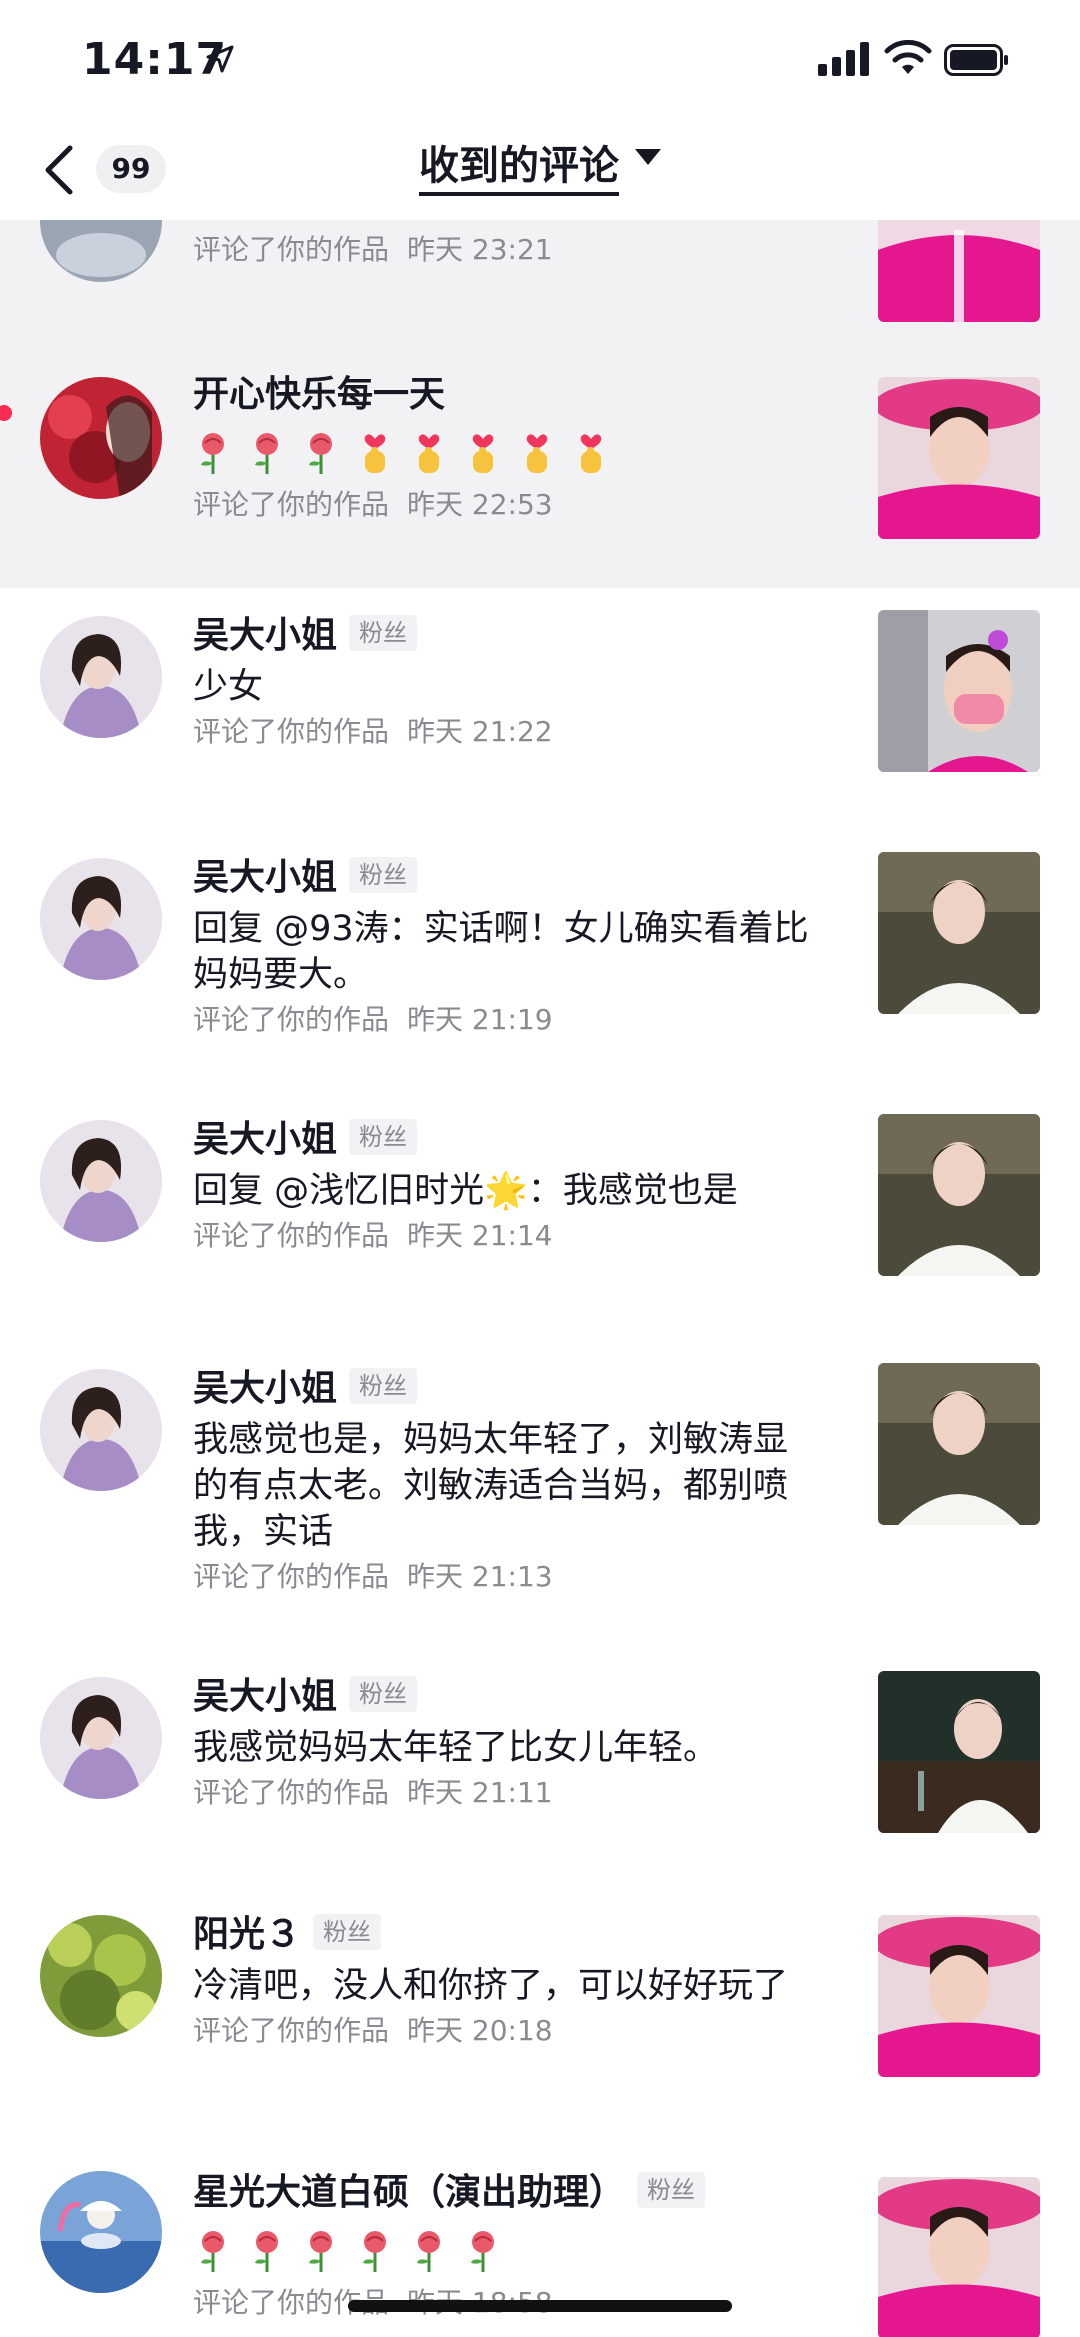 Image resolution: width=1080 pixels, height=2337 pixels. Describe the element at coordinates (247, 1934) in the screenshot. I see `commenter-name: 阳光３` at that location.